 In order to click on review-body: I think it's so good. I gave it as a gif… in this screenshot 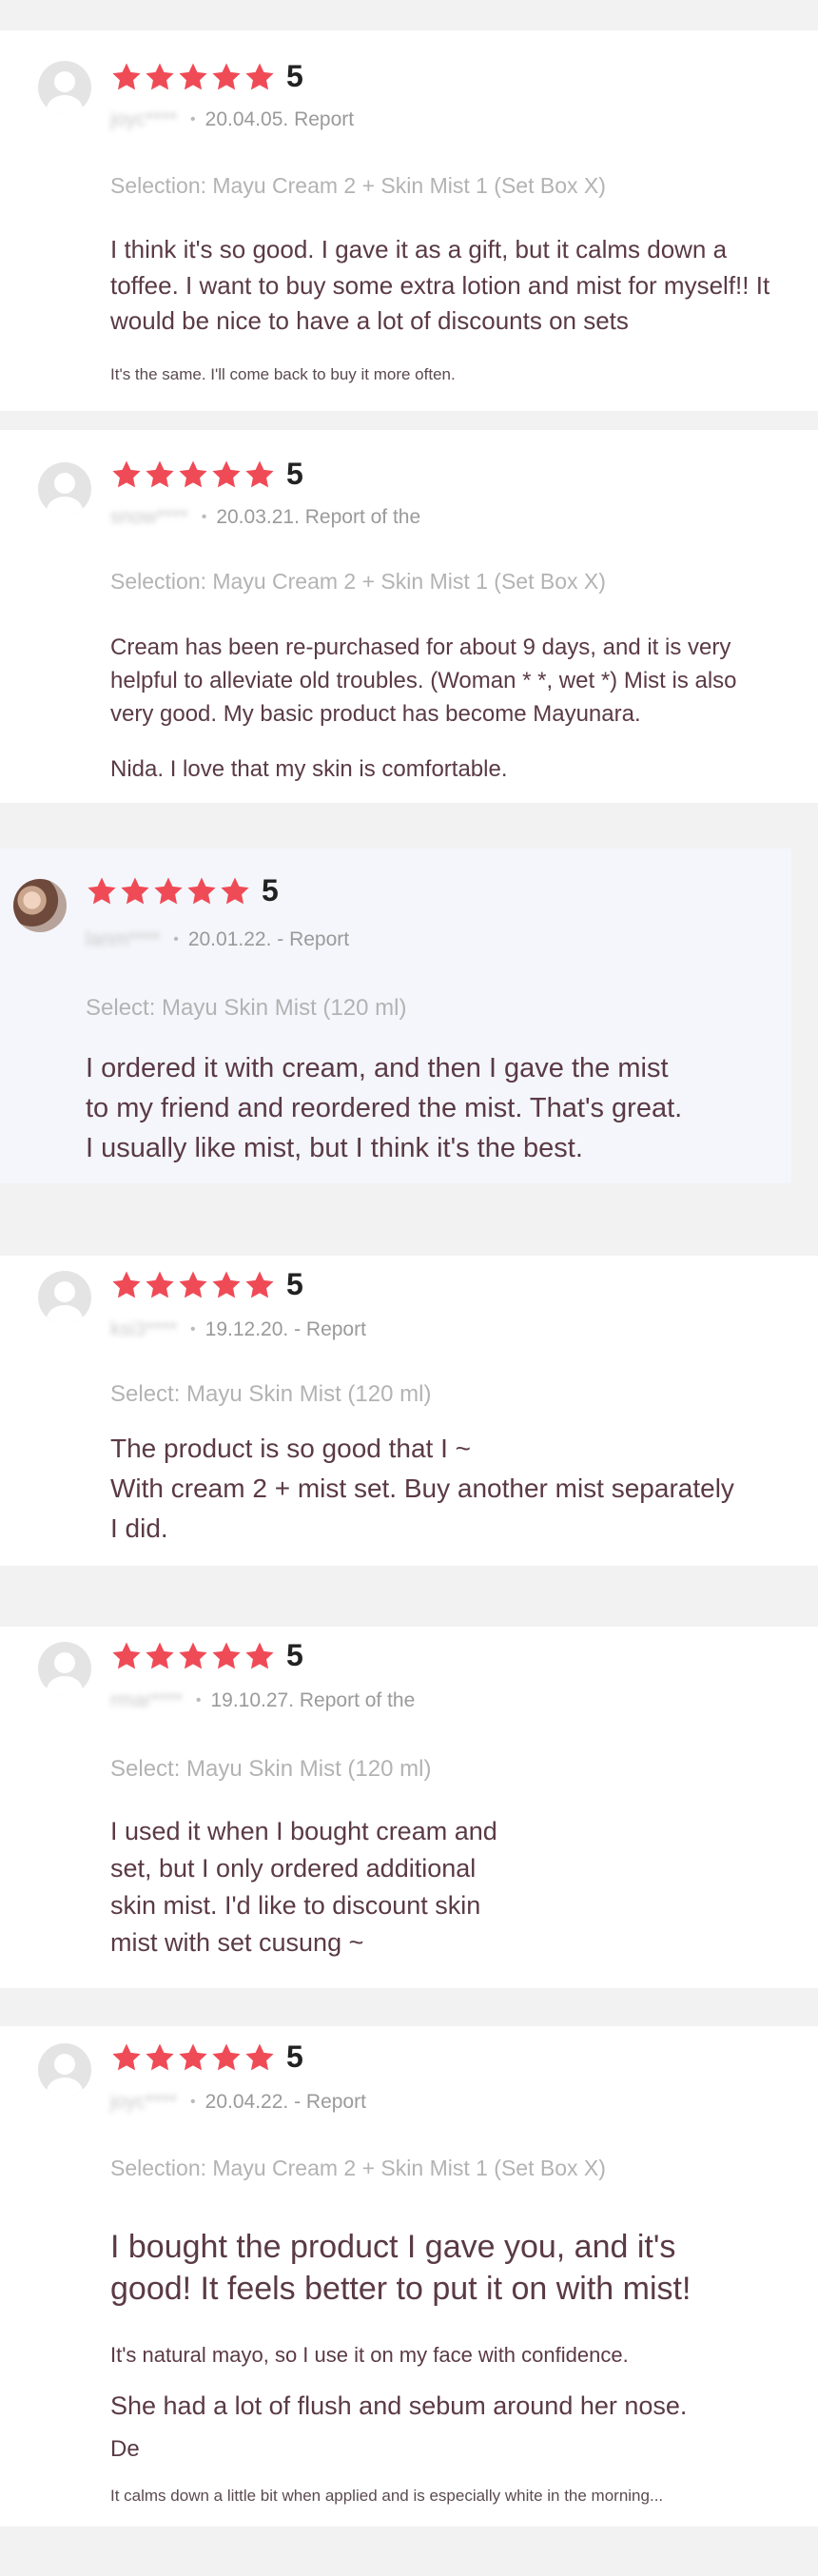, I will do `click(440, 286)`.